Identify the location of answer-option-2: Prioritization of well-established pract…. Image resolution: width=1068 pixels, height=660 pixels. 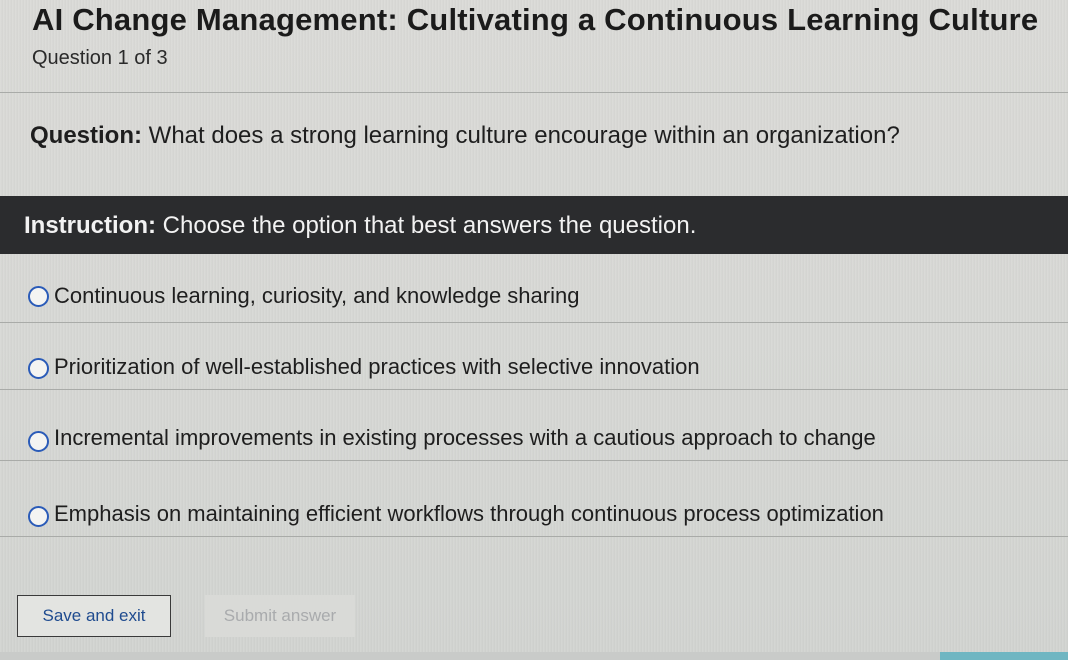
(534, 356).